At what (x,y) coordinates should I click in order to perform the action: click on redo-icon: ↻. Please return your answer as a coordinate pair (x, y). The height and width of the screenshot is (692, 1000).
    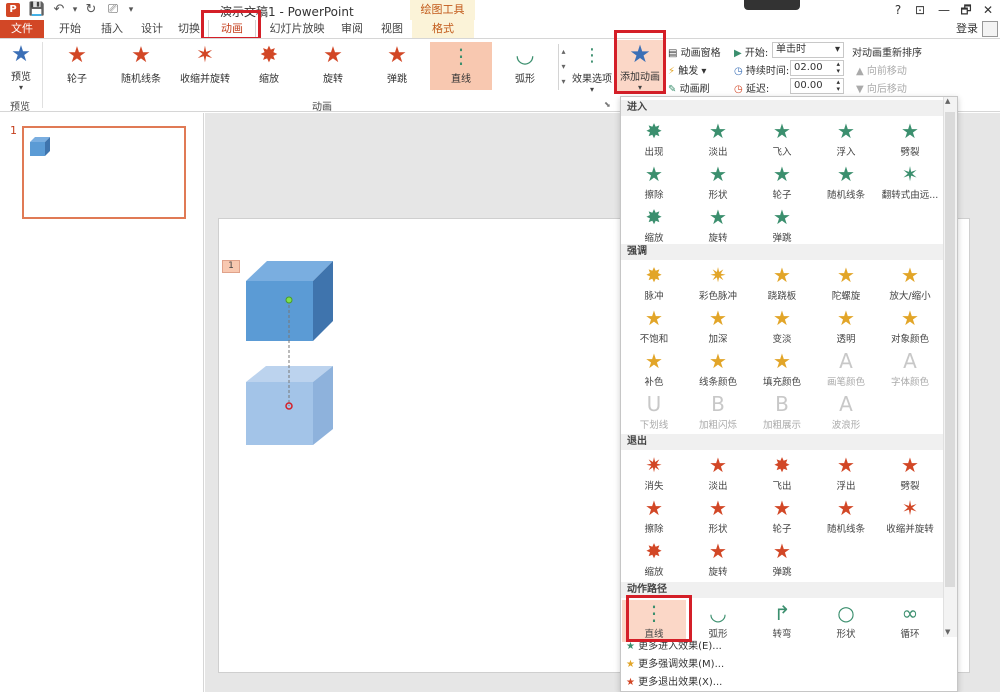
    Looking at the image, I should click on (91, 10).